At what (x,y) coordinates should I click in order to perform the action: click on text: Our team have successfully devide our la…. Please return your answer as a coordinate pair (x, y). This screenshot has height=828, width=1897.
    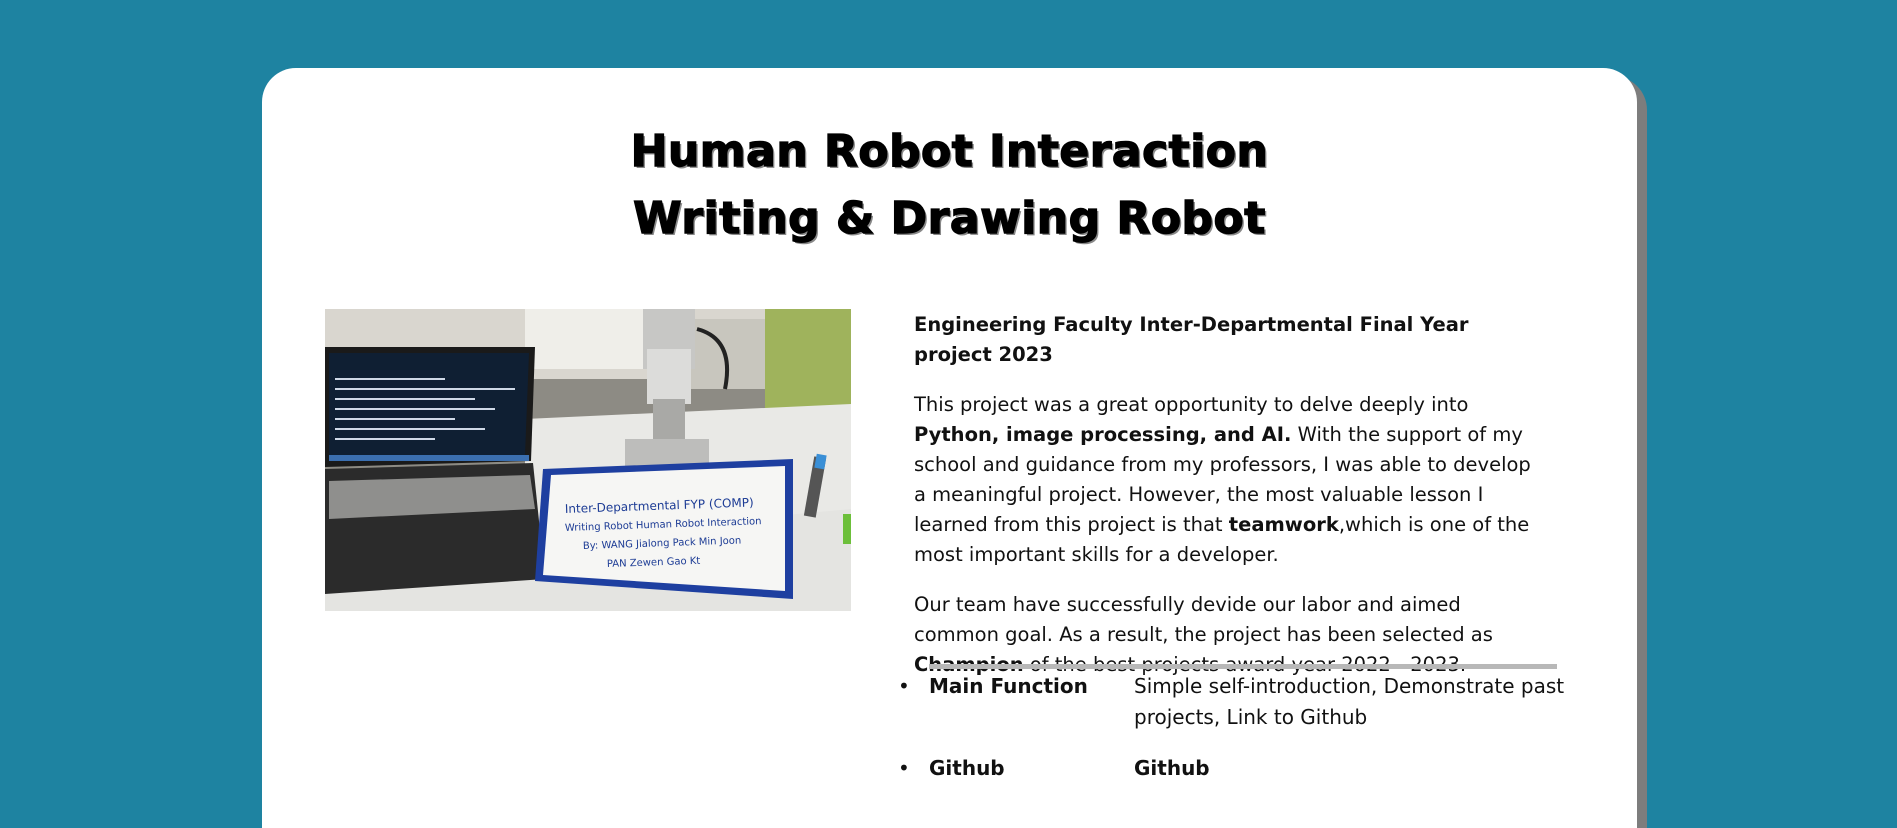
    Looking at the image, I should click on (1203, 619).